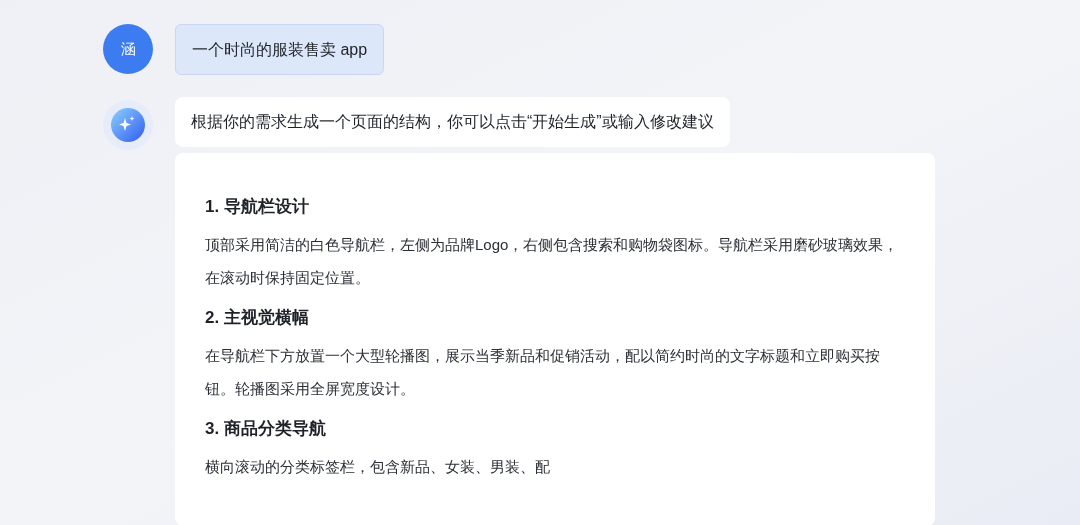 The height and width of the screenshot is (525, 1080). Describe the element at coordinates (452, 122) in the screenshot. I see `assistant-message: 根据你的需求生成一个页面的结构，你可以点击“开始生成”或输入修改建议` at that location.